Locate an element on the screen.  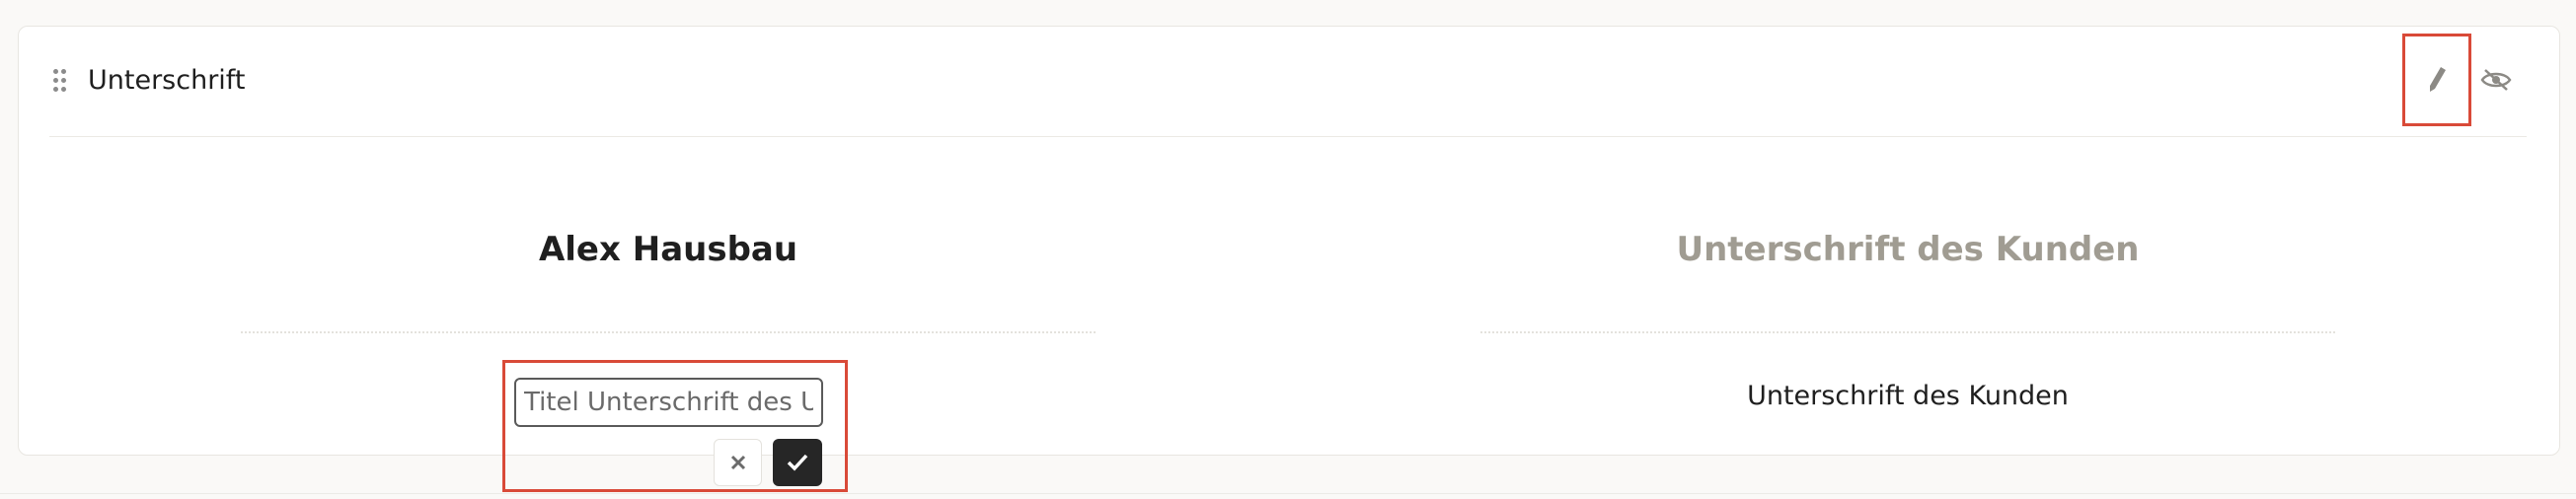
edit-button is located at coordinates (2436, 80).